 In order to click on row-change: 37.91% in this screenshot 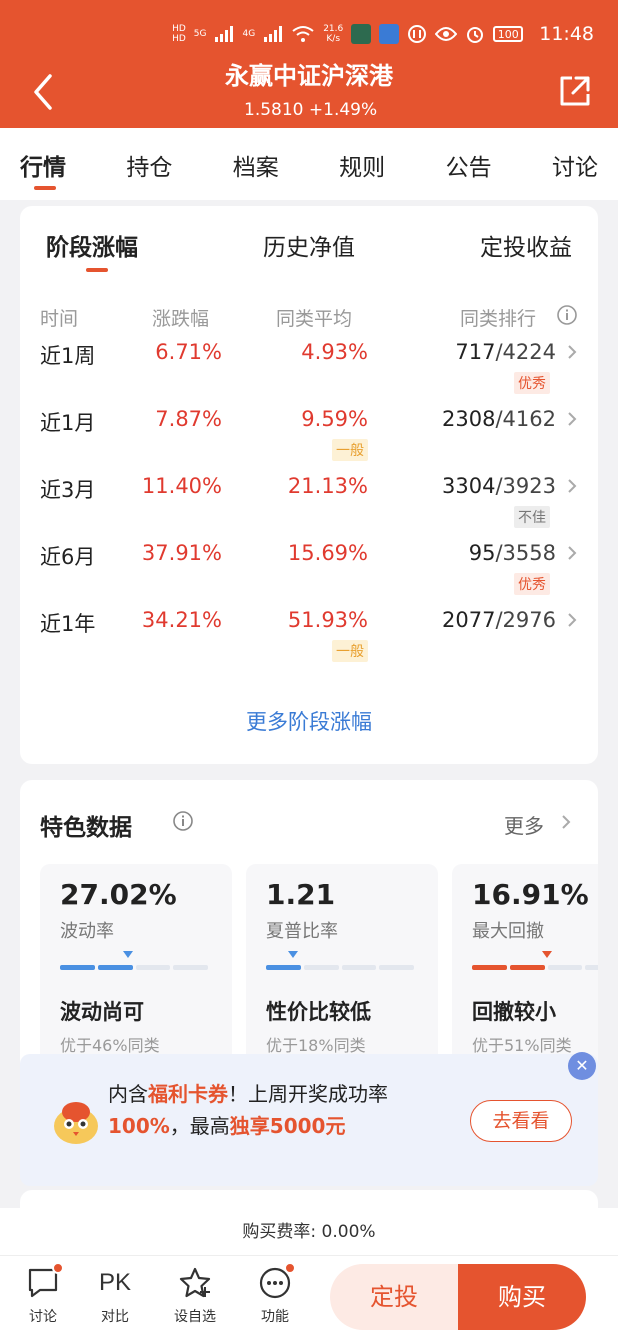, I will do `click(181, 553)`.